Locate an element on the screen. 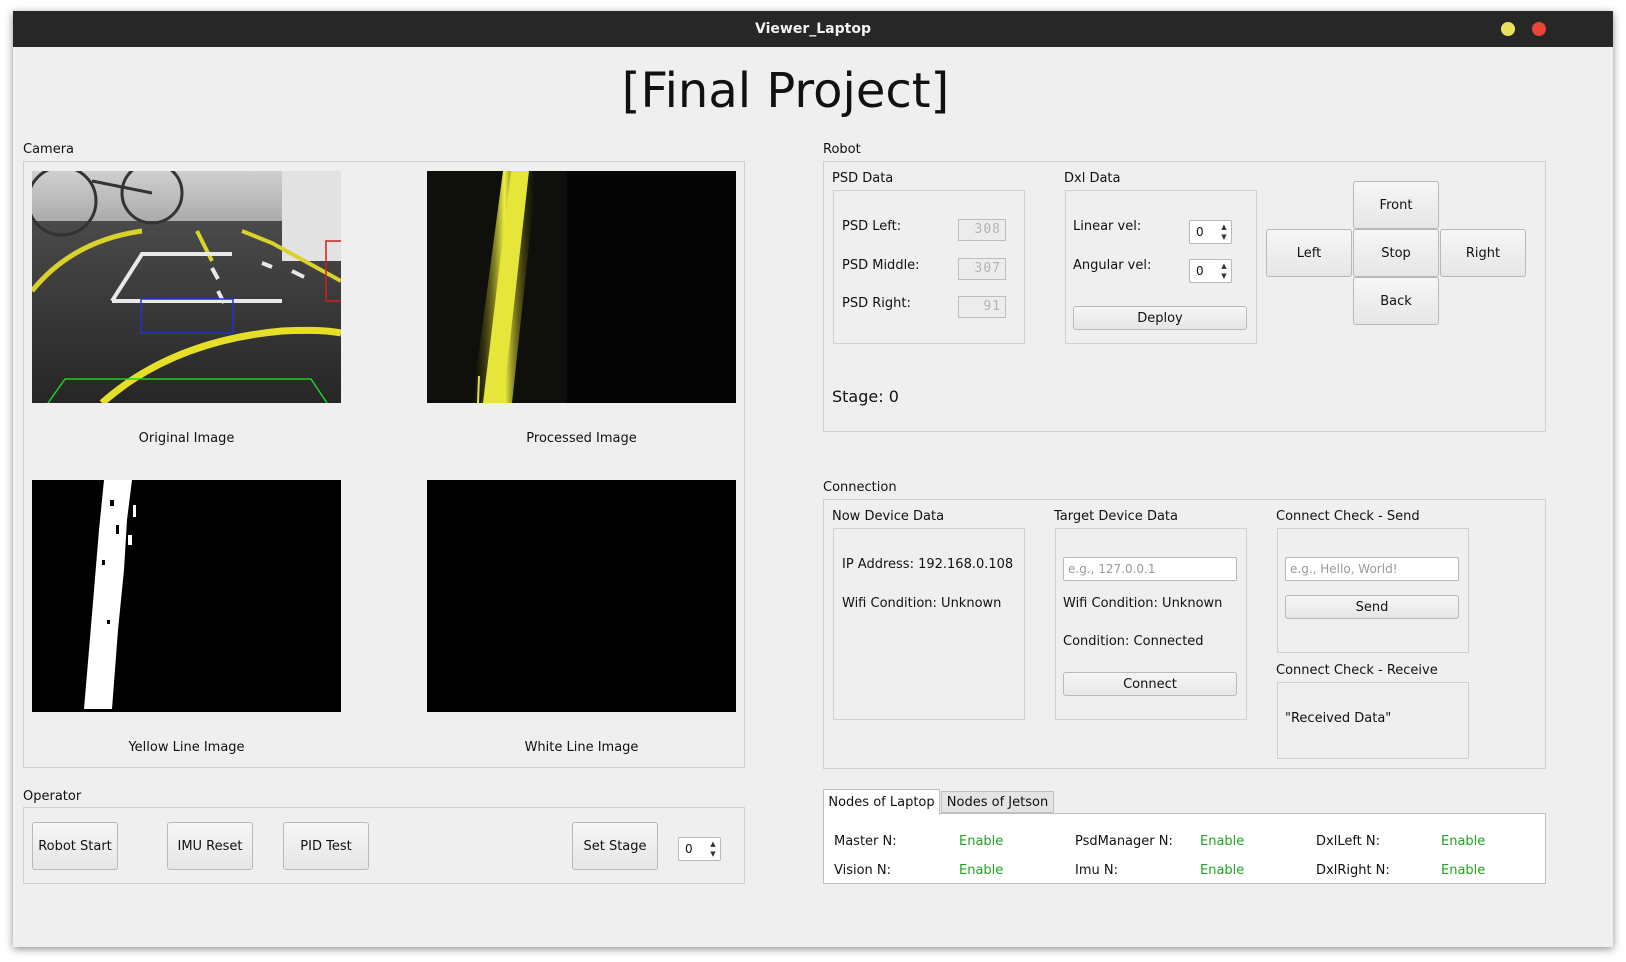 This screenshot has width=1626, height=962. pid-test-button: PID Test is located at coordinates (326, 846).